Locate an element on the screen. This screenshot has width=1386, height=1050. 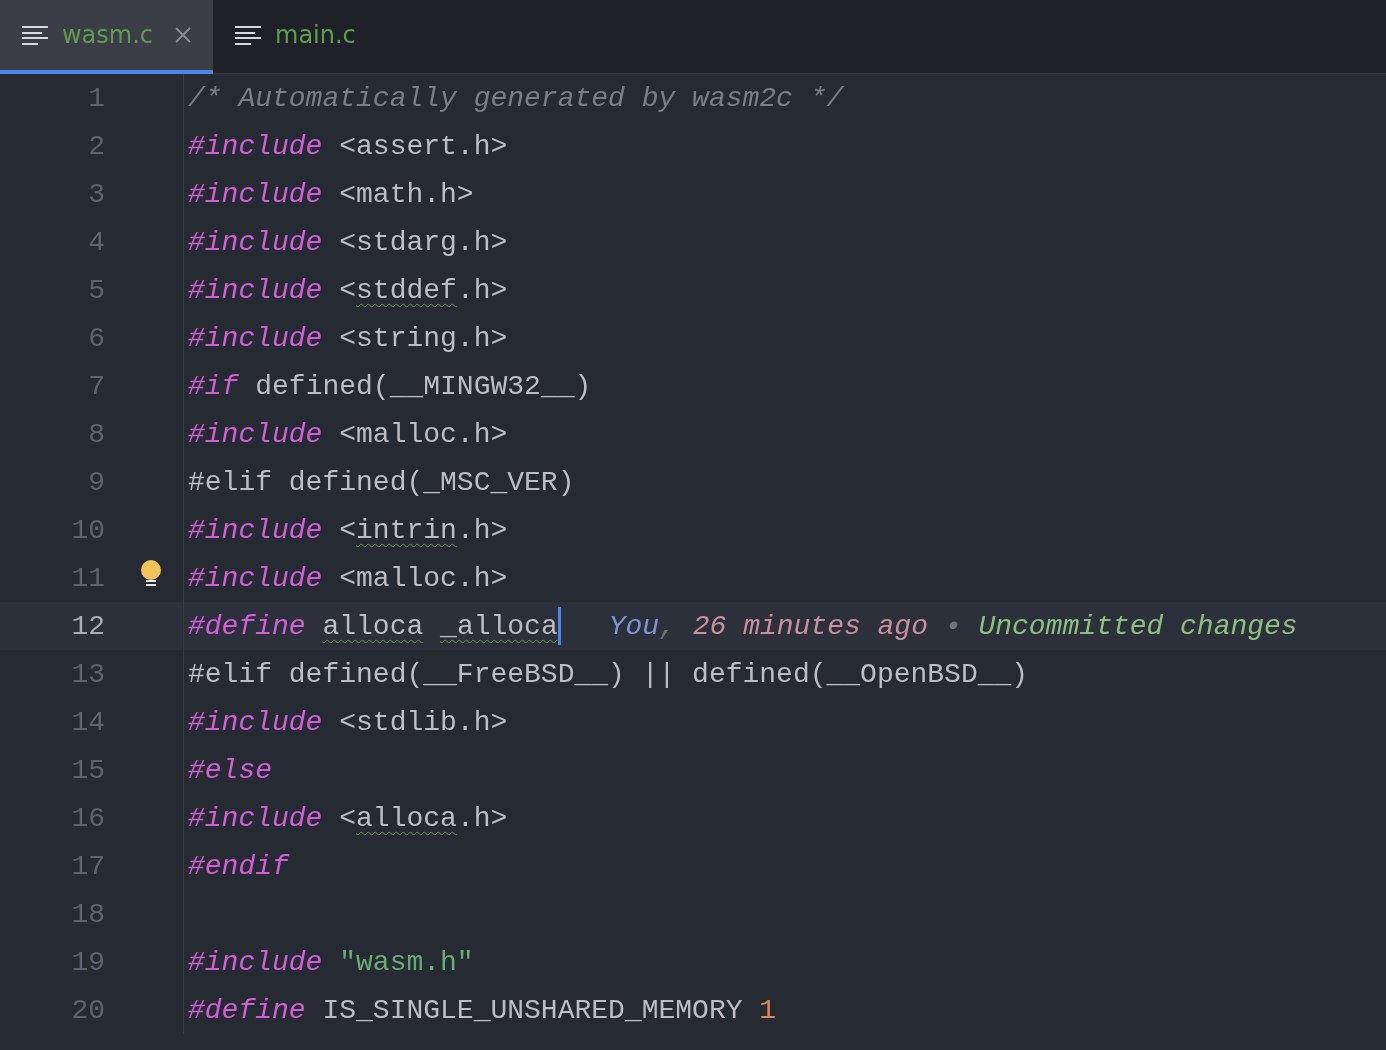
line-number: 14 is located at coordinates (87, 722).